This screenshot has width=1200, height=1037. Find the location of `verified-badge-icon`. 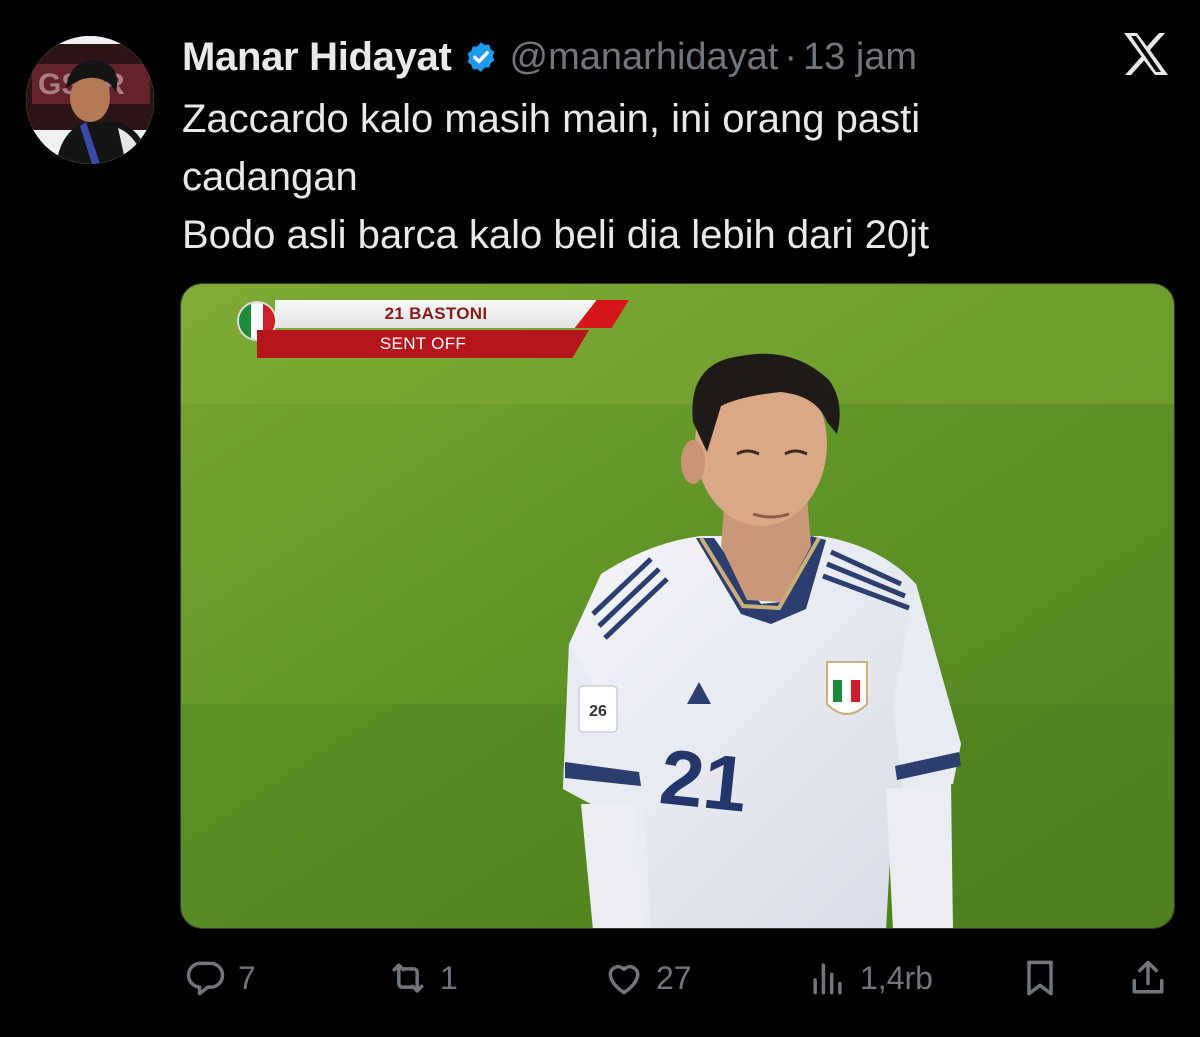

verified-badge-icon is located at coordinates (480, 57).